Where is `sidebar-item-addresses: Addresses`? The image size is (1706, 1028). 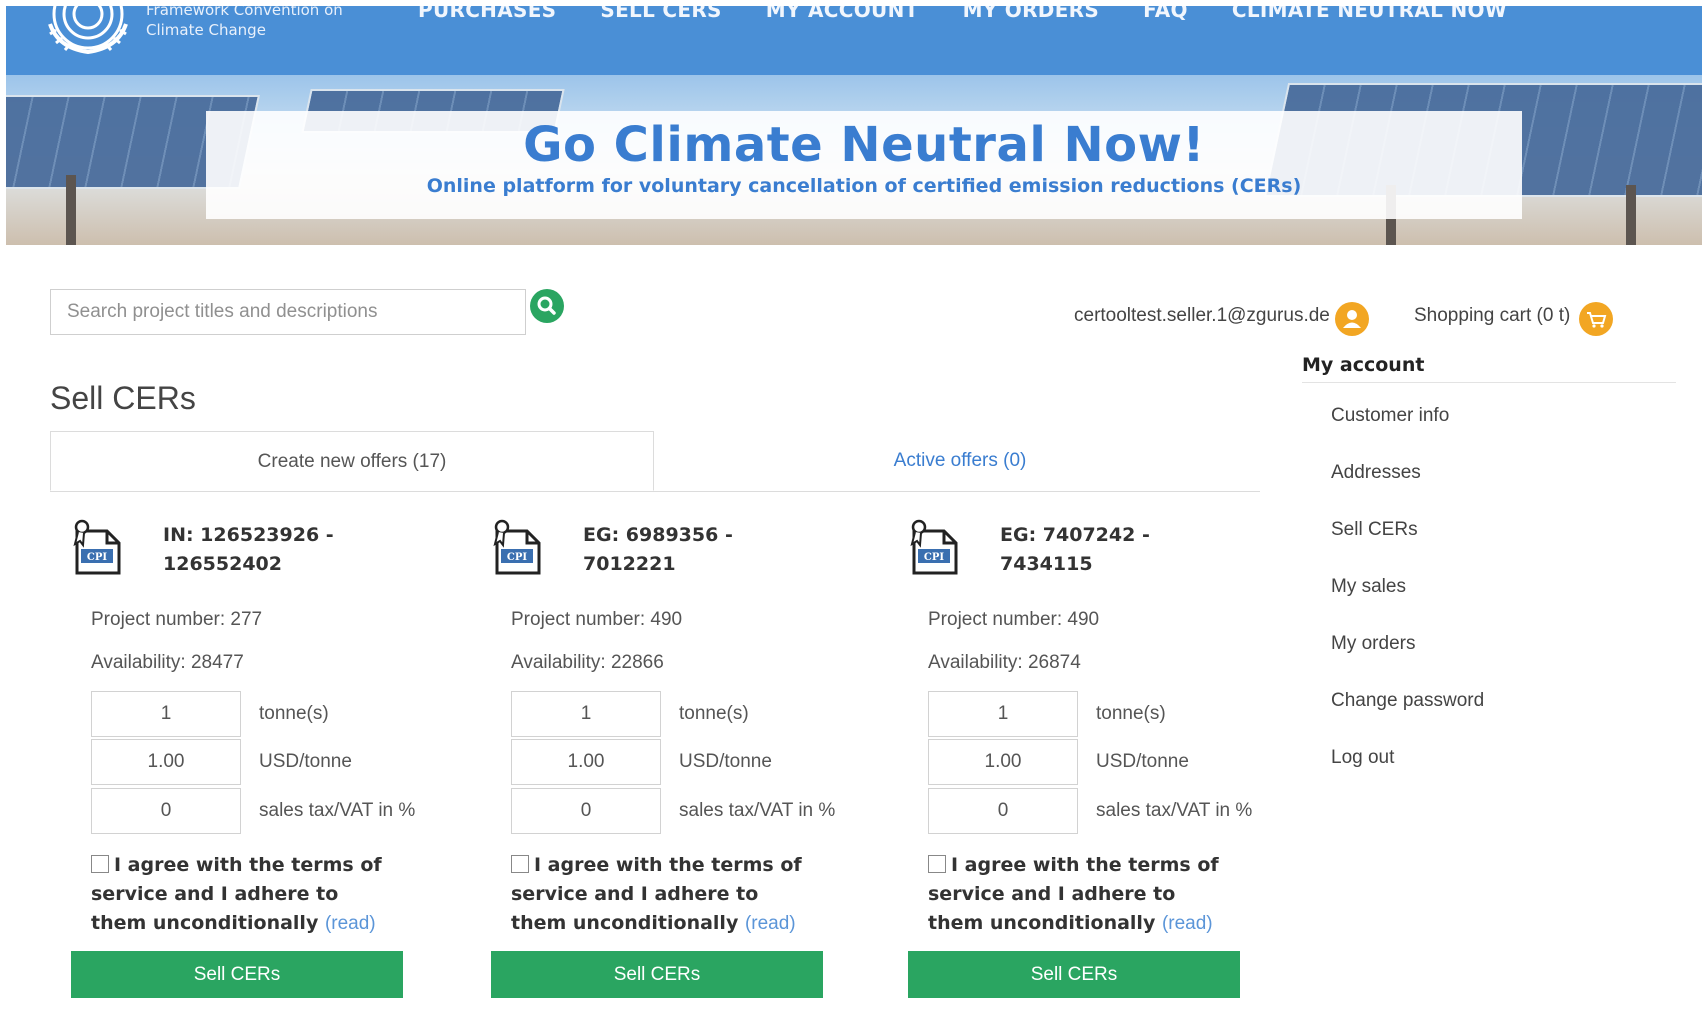 sidebar-item-addresses: Addresses is located at coordinates (1376, 473).